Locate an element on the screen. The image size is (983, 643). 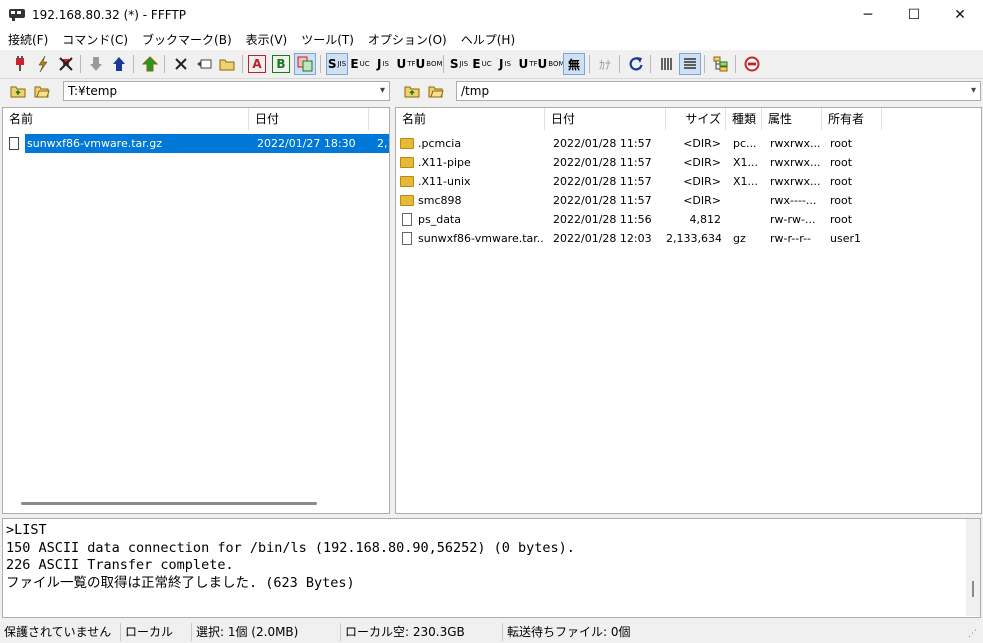
close-icon: ✕ is located at coordinates (960, 15).